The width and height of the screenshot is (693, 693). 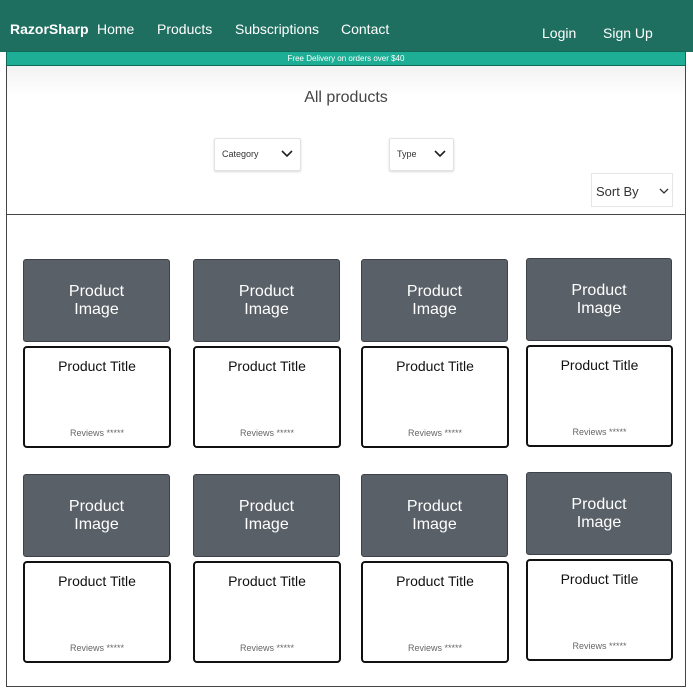 What do you see at coordinates (49, 29) in the screenshot?
I see `brand-logo: RazorSharp` at bounding box center [49, 29].